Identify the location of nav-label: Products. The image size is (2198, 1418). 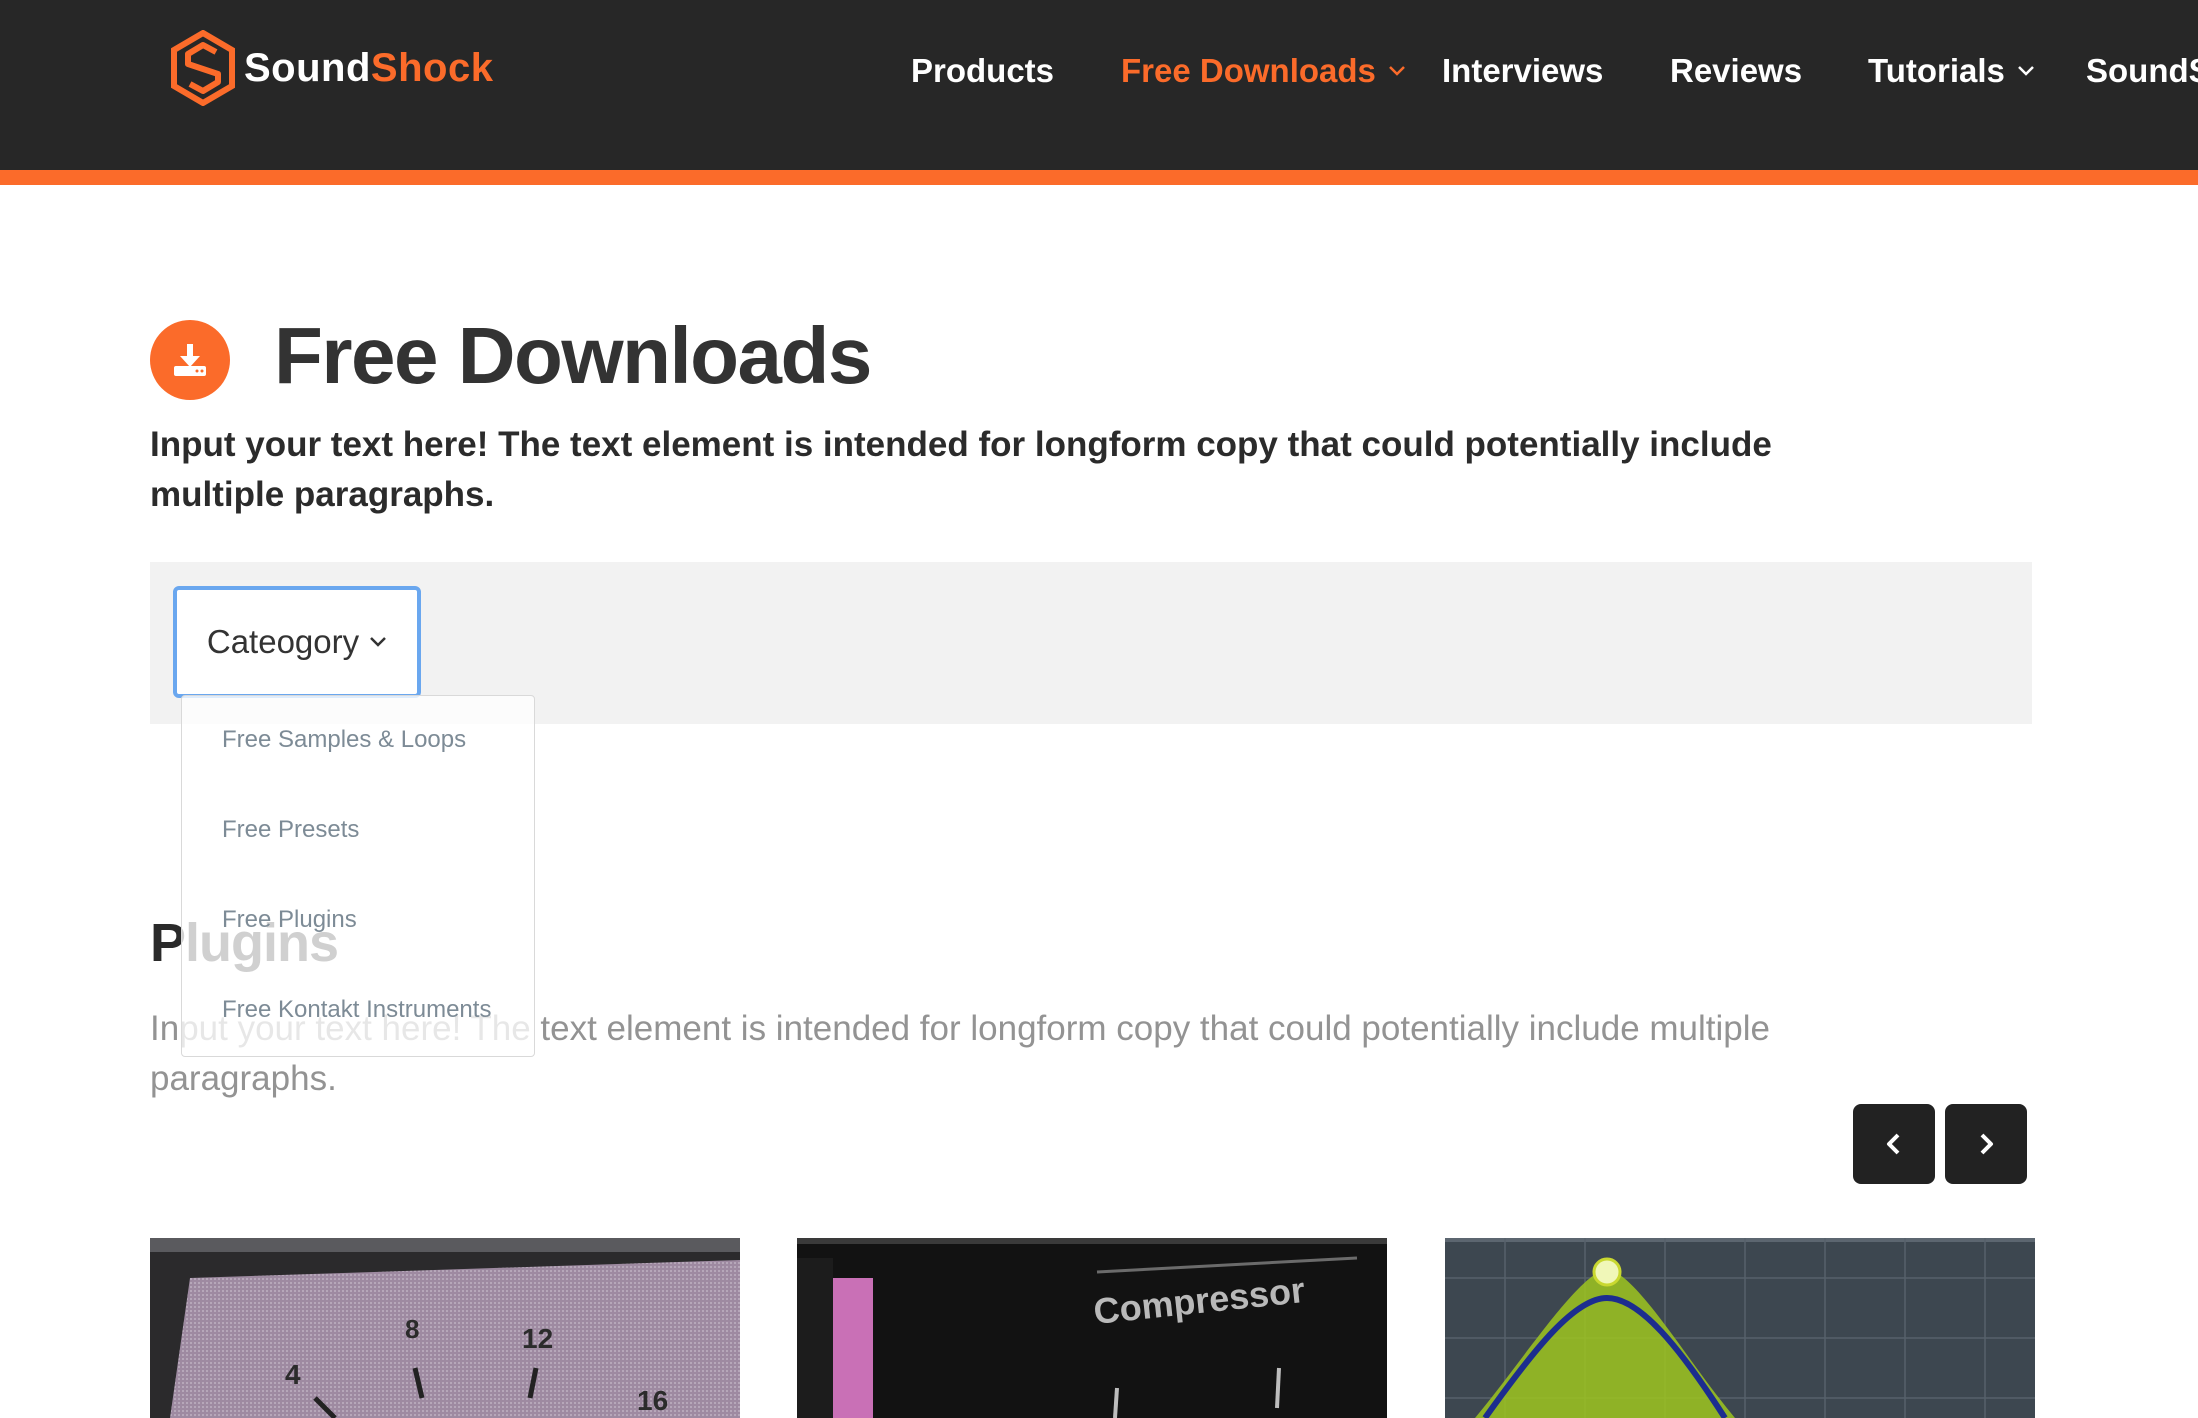
(983, 70).